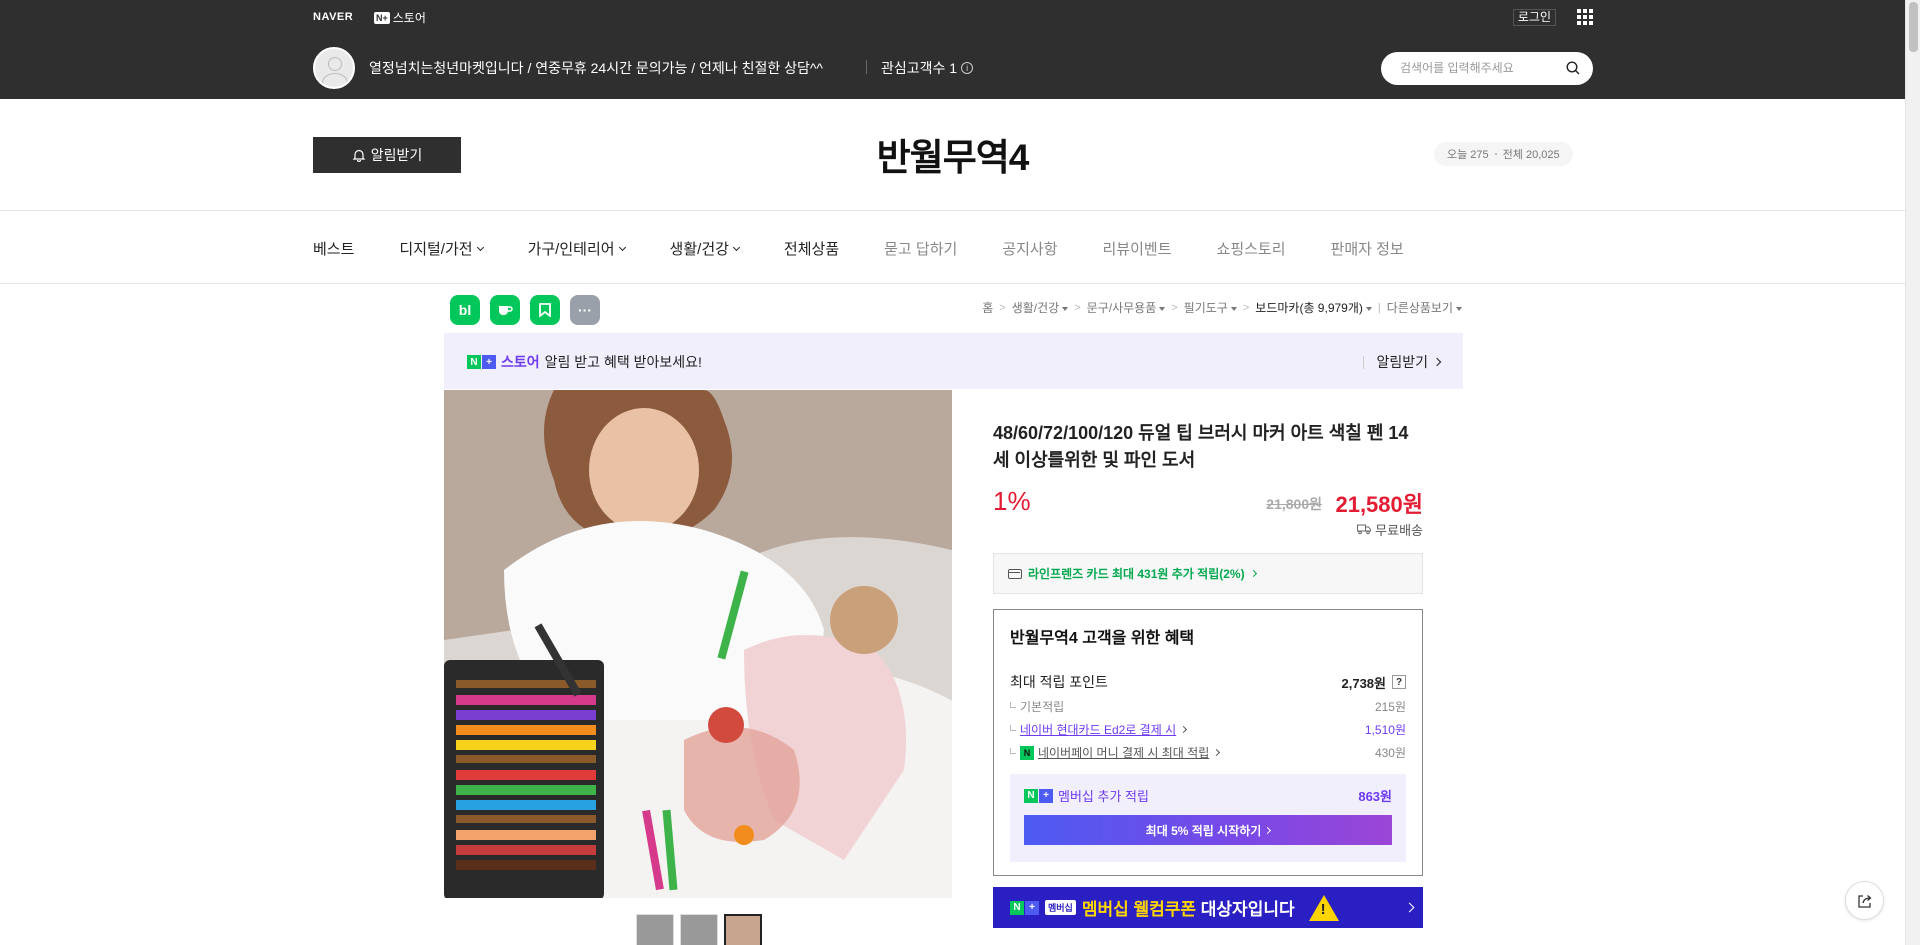 Image resolution: width=1920 pixels, height=945 pixels. I want to click on cafe-share-icon, so click(505, 310).